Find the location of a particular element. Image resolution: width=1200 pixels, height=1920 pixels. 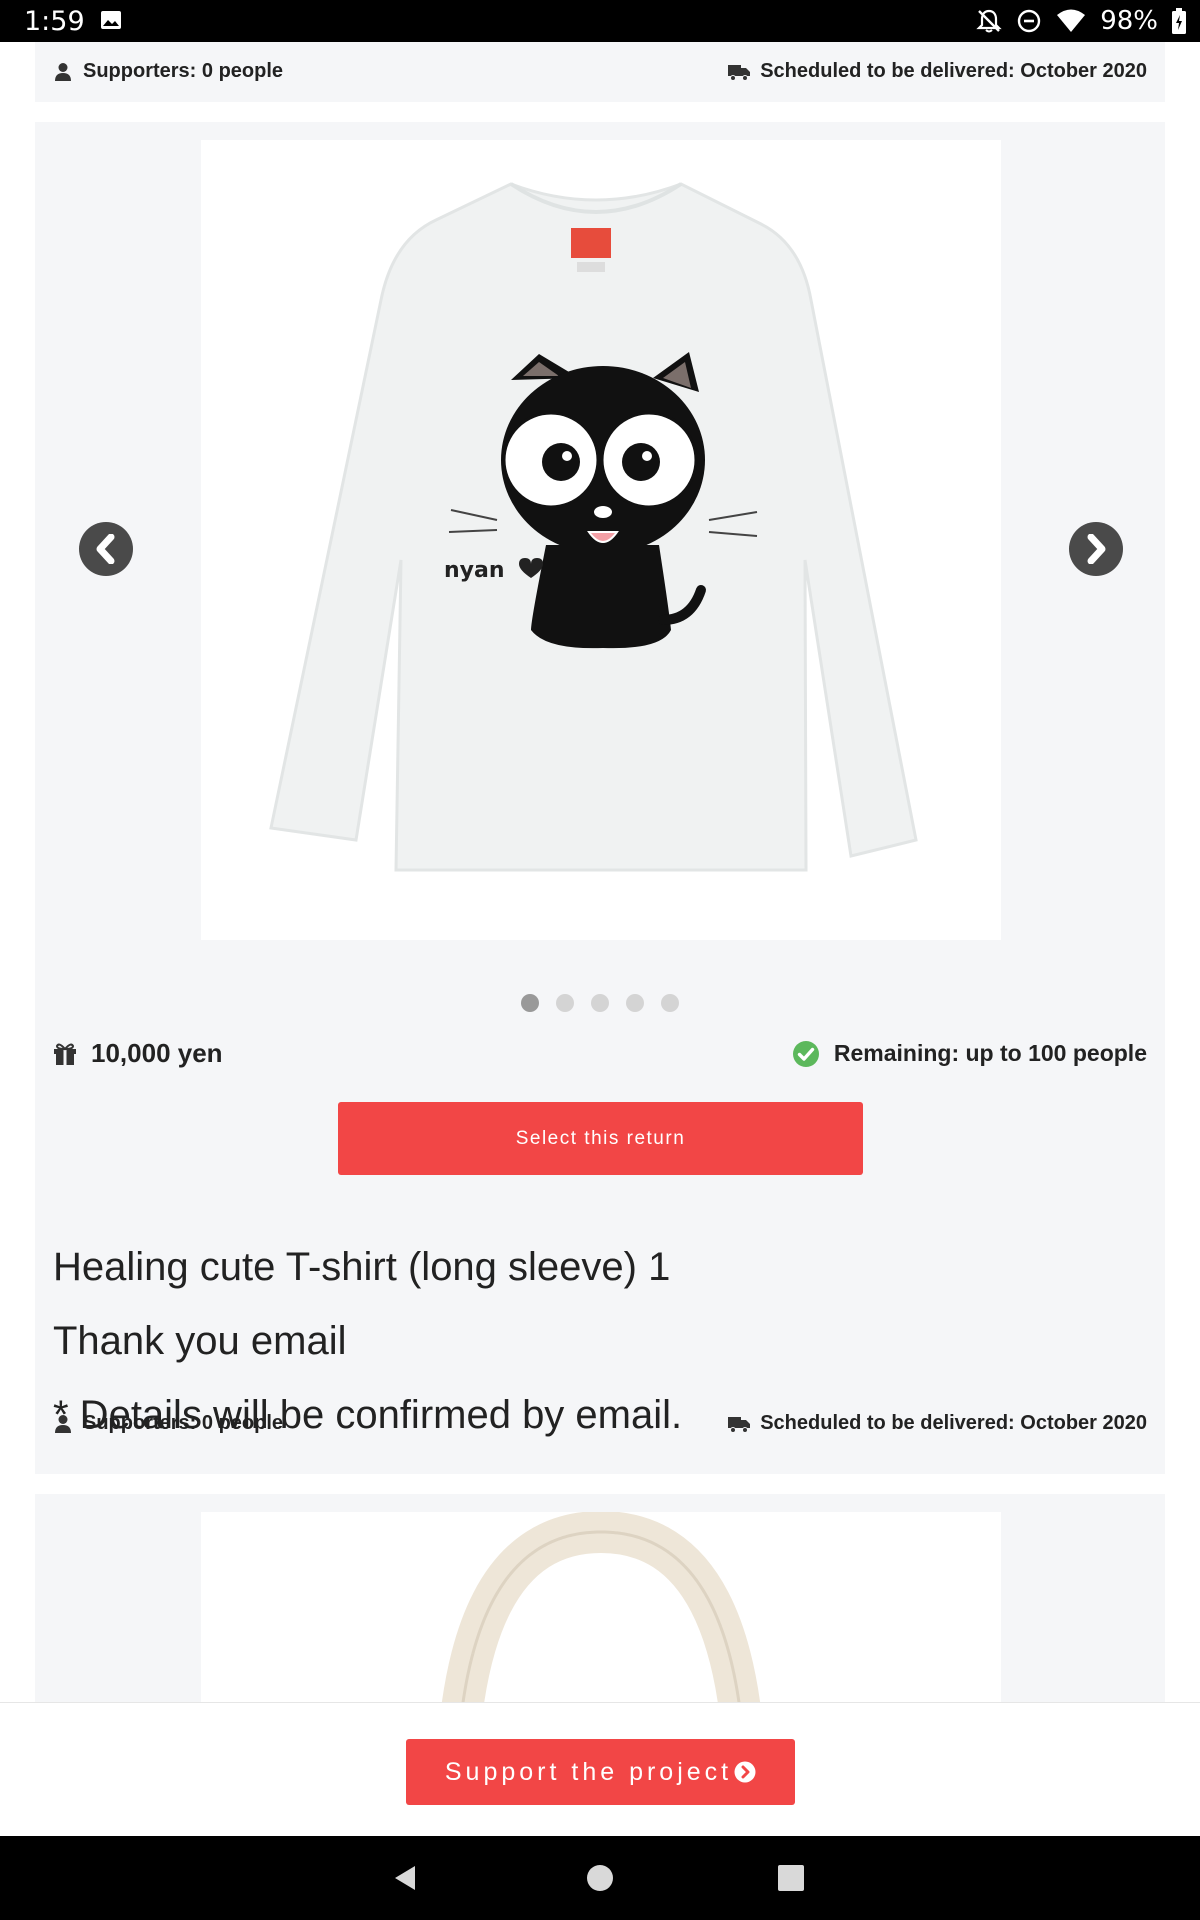

nav-home-button is located at coordinates (600, 1878).